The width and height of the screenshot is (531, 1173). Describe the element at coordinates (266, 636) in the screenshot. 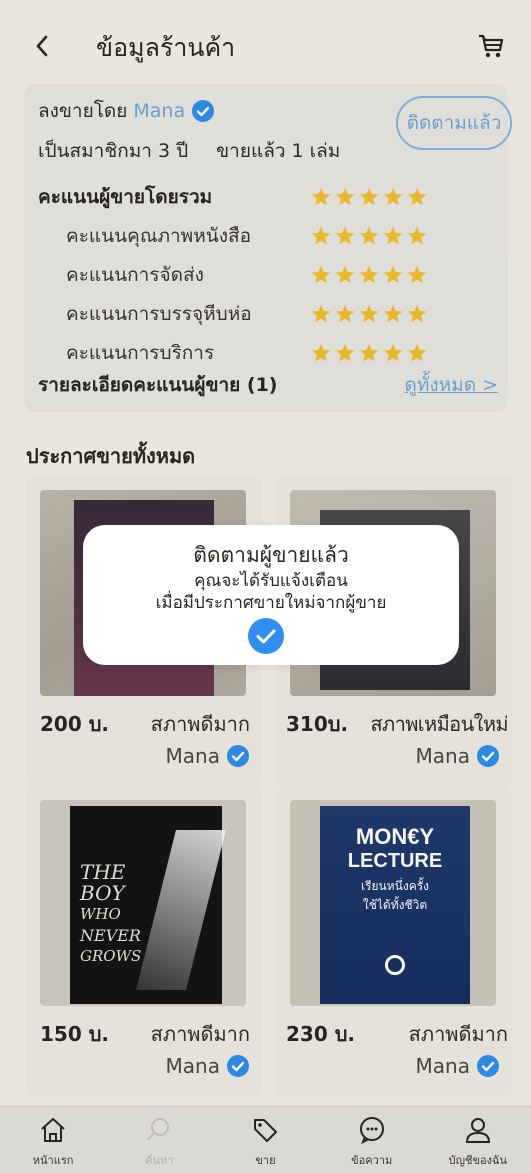

I see `check-circle-icon` at that location.